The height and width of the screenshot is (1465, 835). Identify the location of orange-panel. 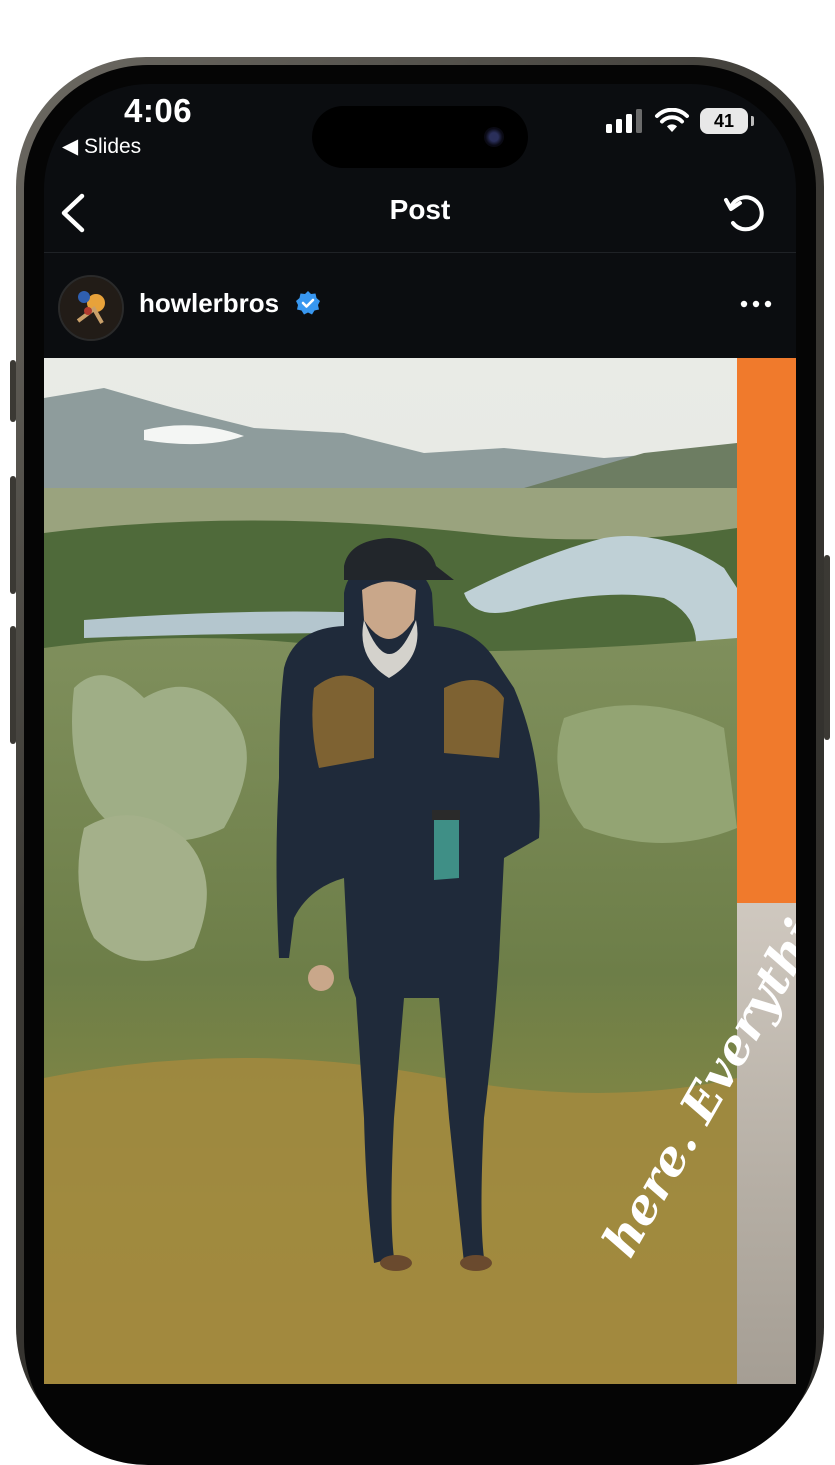
(766, 630).